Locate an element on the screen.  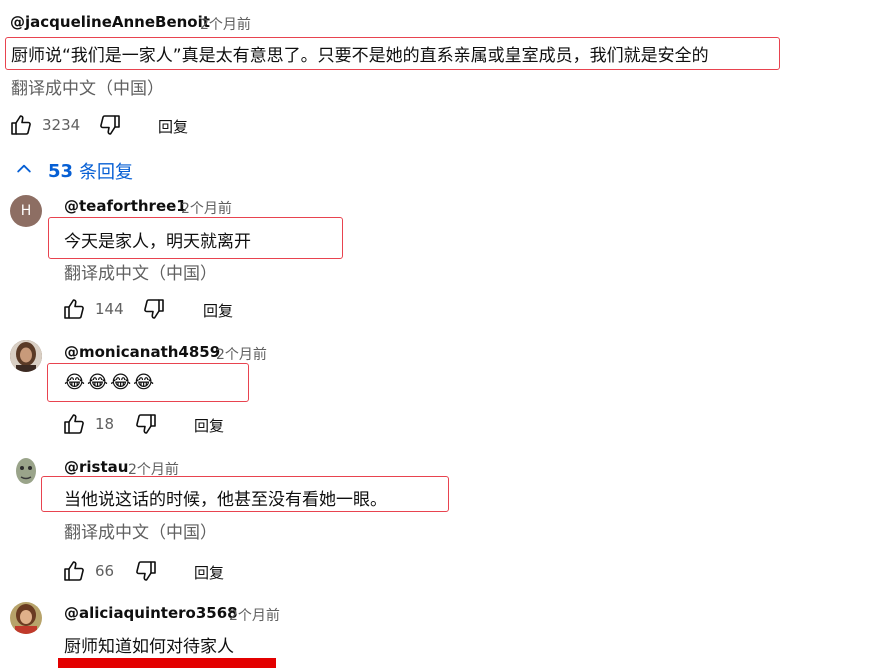
chevron-up-icon is located at coordinates (24, 171).